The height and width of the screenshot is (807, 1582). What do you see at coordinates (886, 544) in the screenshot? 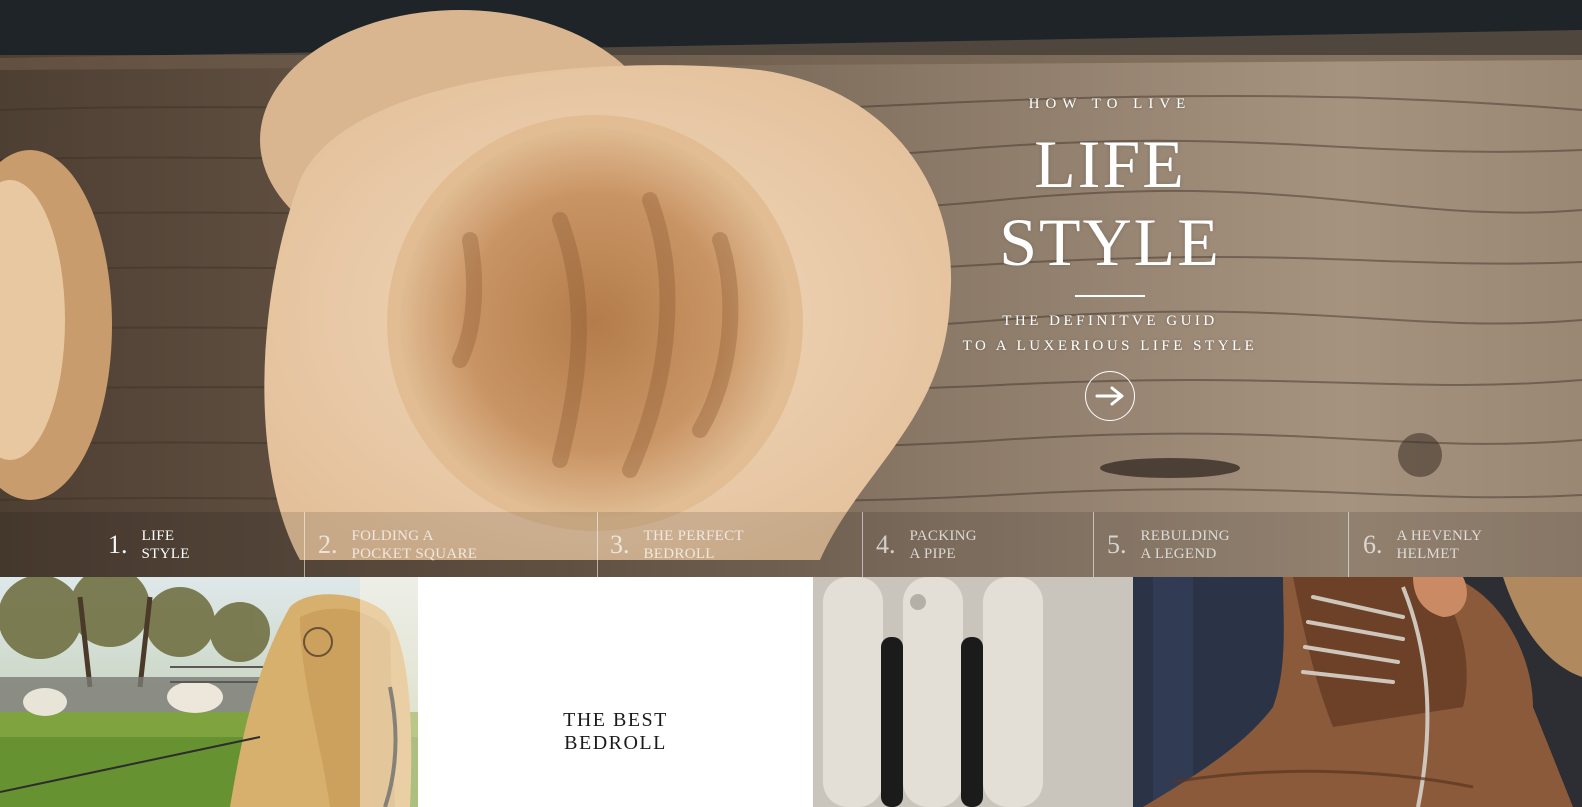
I see `chapter-number: 4.` at bounding box center [886, 544].